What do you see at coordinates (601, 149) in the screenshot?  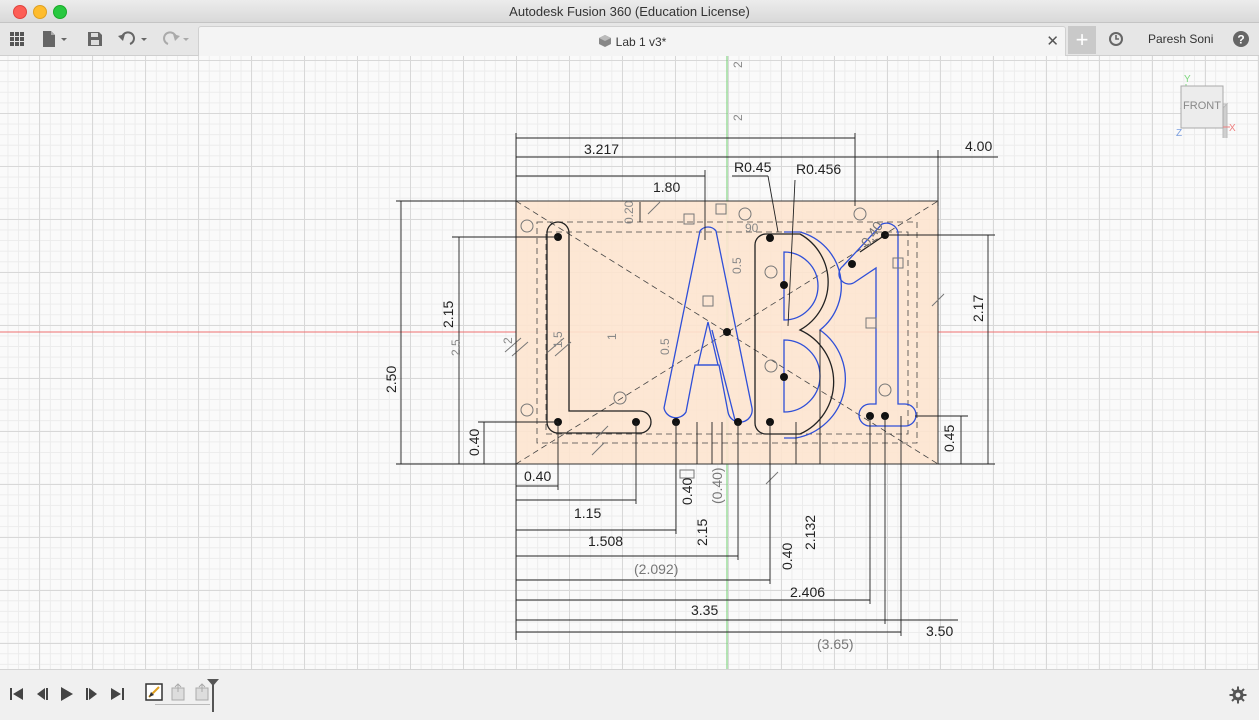 I see `dim-3217: 3.217` at bounding box center [601, 149].